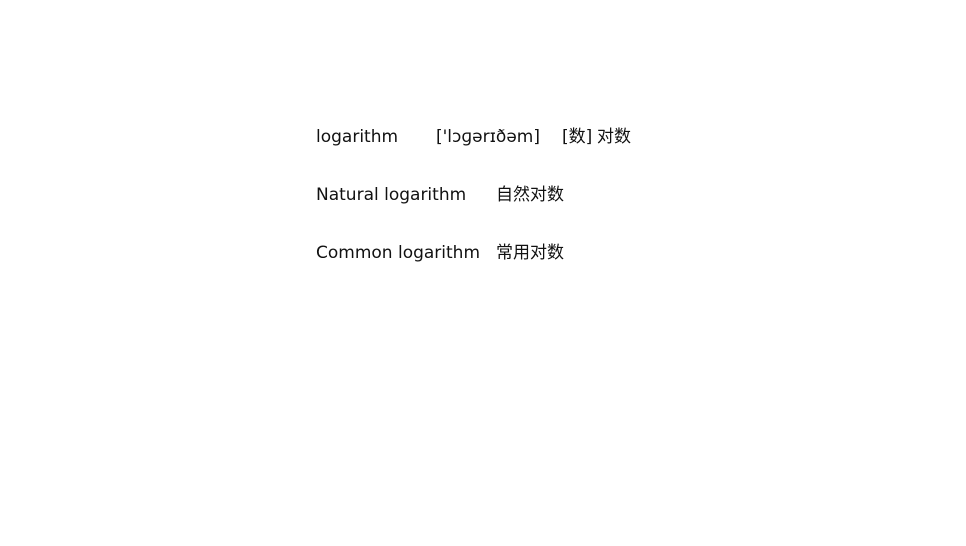  Describe the element at coordinates (530, 195) in the screenshot. I see `entry-definition: 自然对数` at that location.